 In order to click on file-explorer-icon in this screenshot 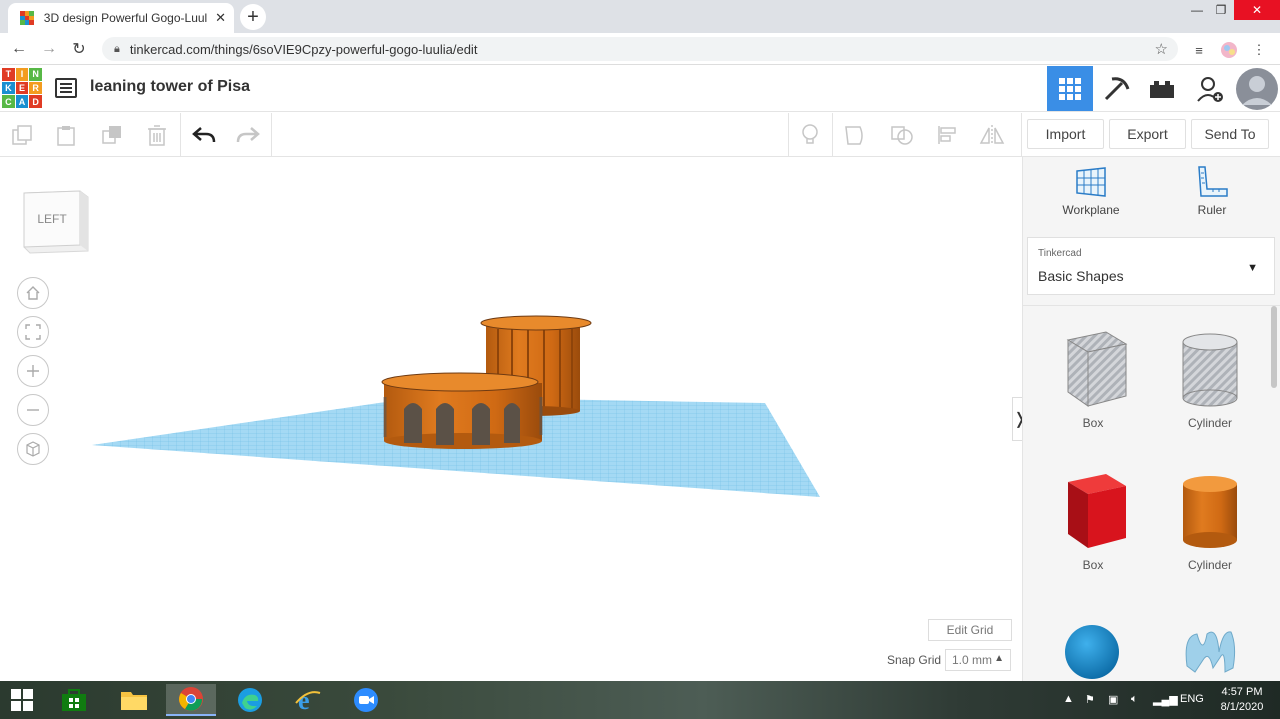, I will do `click(134, 700)`.